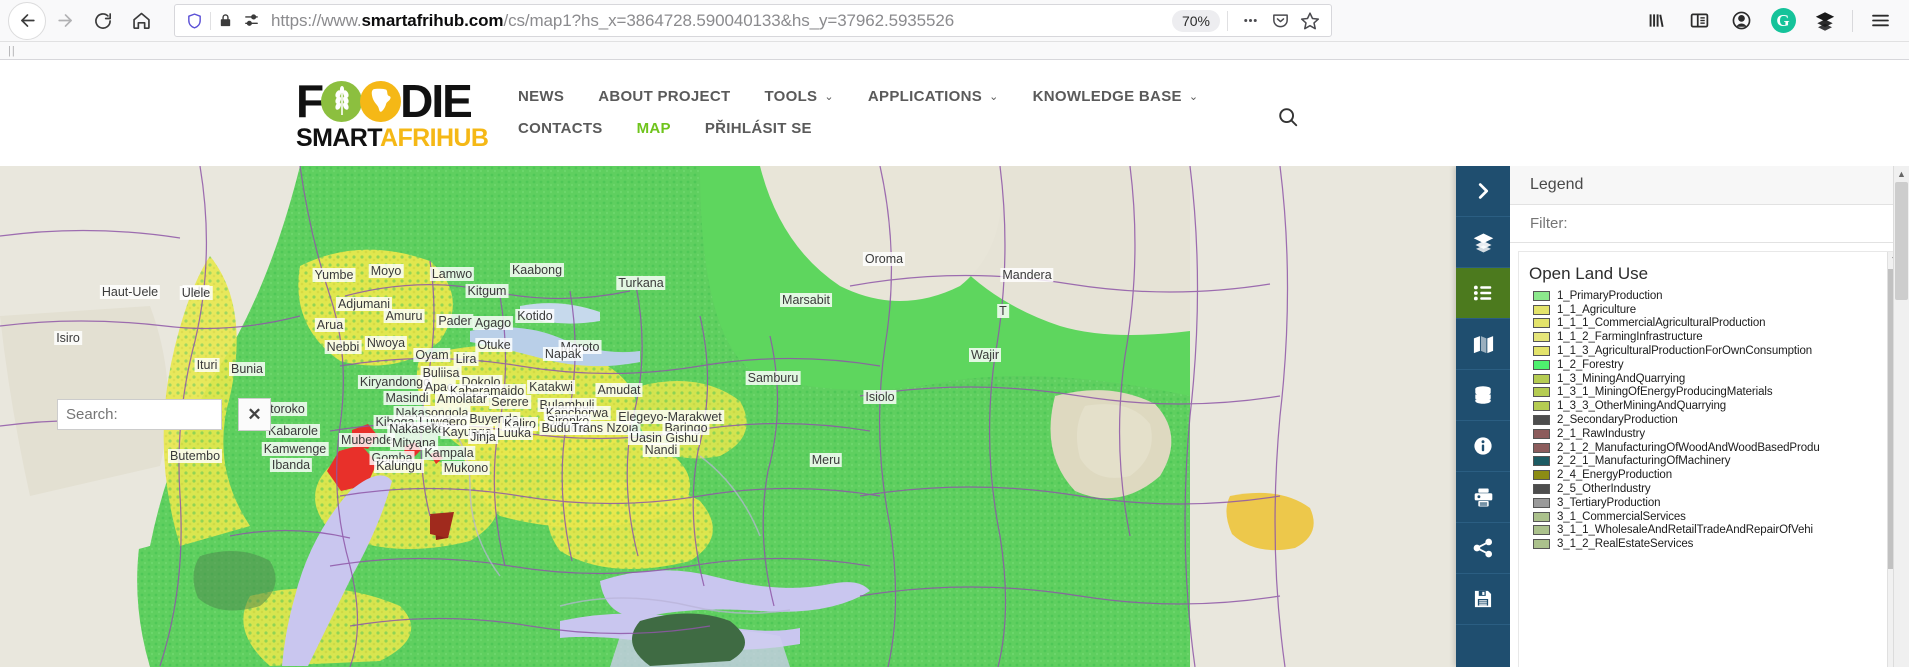  I want to click on tool-info, so click(1483, 446).